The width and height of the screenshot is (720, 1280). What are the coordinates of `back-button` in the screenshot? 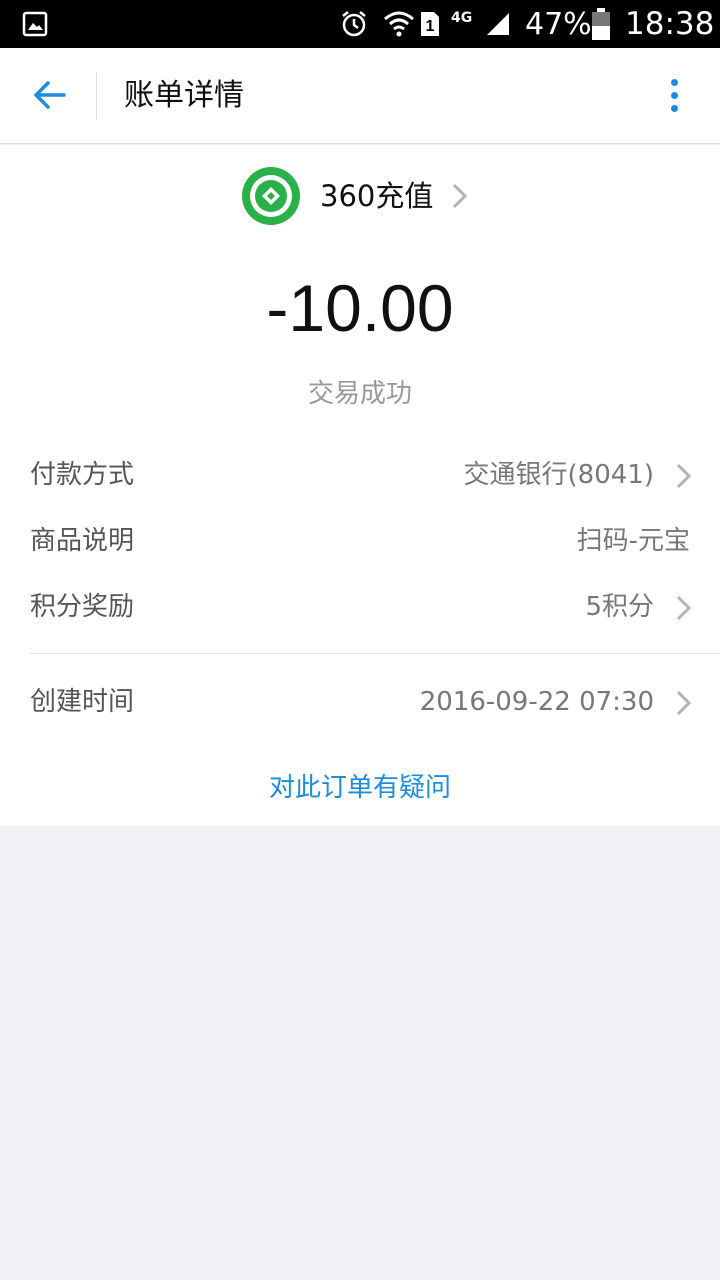 It's located at (49, 95).